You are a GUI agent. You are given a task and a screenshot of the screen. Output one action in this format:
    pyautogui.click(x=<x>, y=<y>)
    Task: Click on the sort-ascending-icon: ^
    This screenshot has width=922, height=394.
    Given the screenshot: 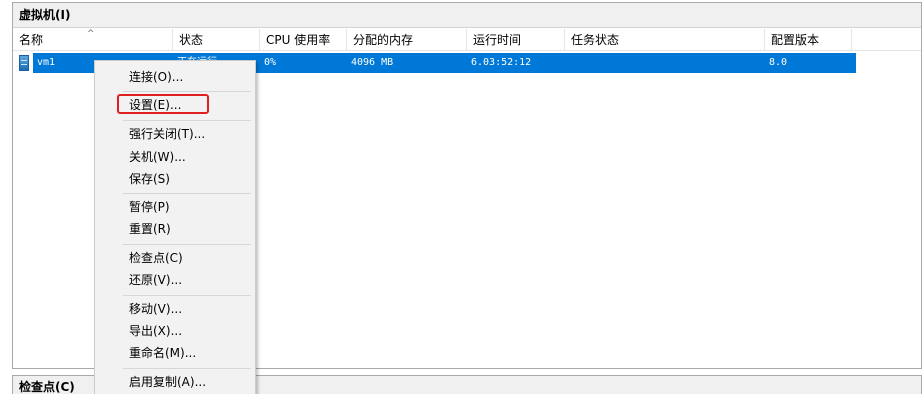 What is the action you would take?
    pyautogui.click(x=91, y=34)
    